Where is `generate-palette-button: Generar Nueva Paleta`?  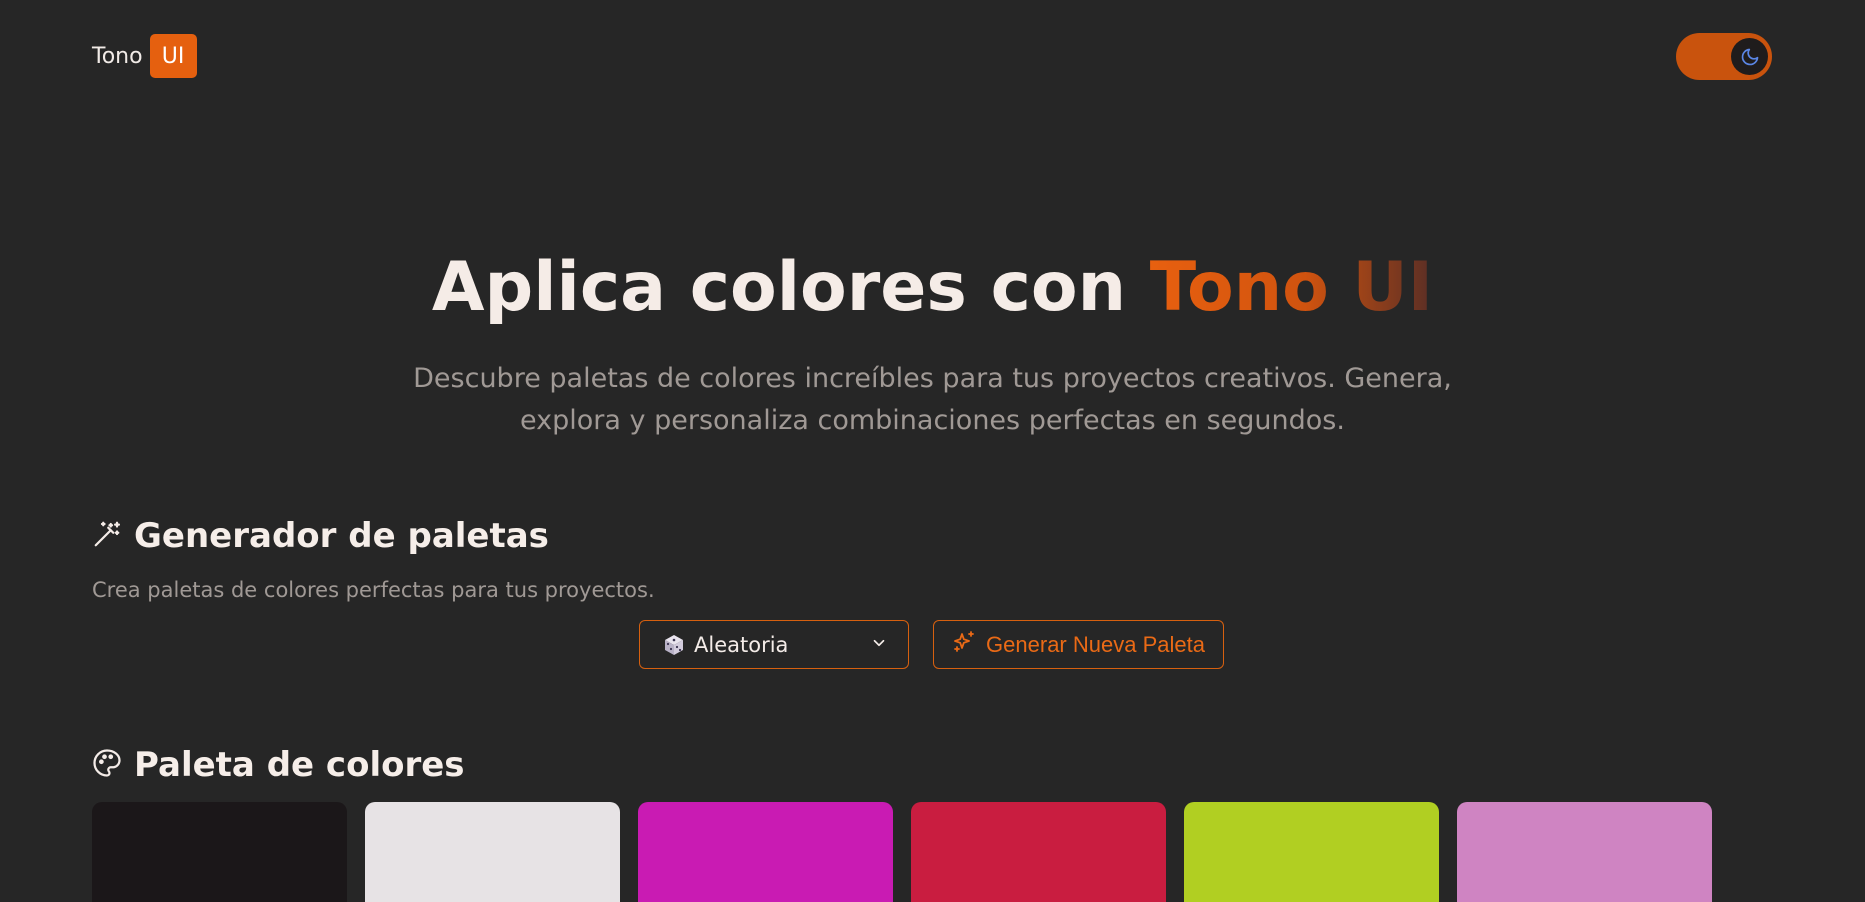 generate-palette-button: Generar Nueva Paleta is located at coordinates (1078, 644).